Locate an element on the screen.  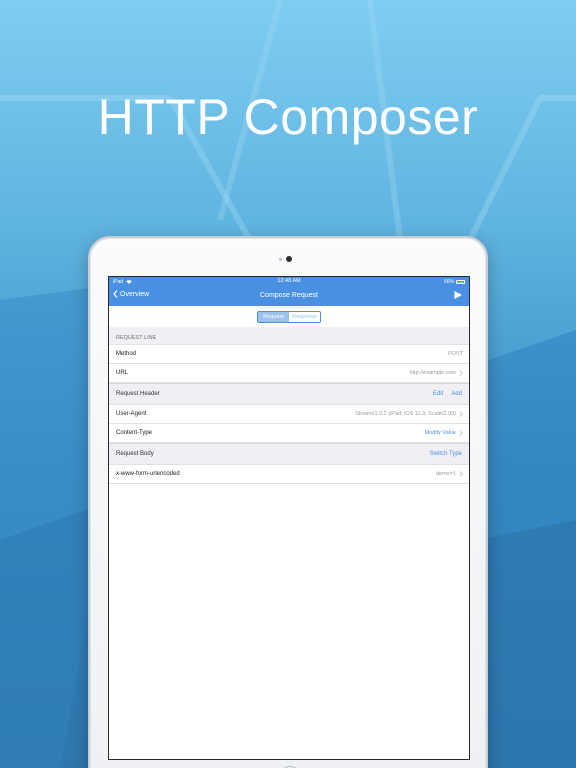
edit-headers-button: Edit is located at coordinates (438, 394).